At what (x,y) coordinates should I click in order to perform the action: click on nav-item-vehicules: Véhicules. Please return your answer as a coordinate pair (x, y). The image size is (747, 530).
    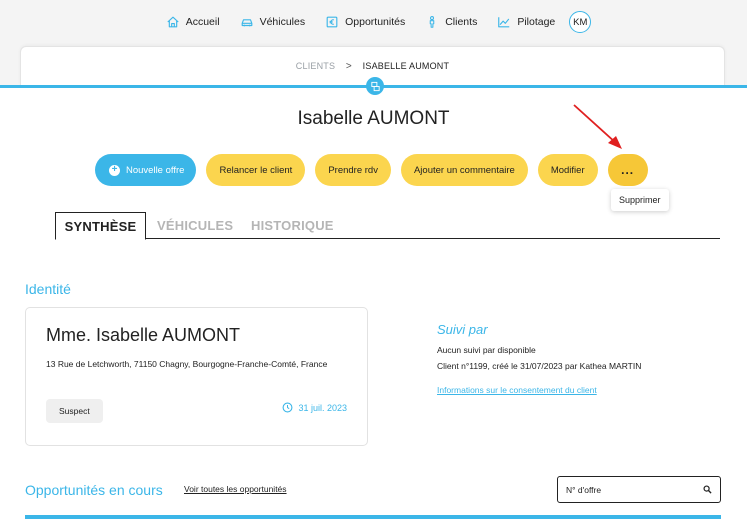
    Looking at the image, I should click on (273, 22).